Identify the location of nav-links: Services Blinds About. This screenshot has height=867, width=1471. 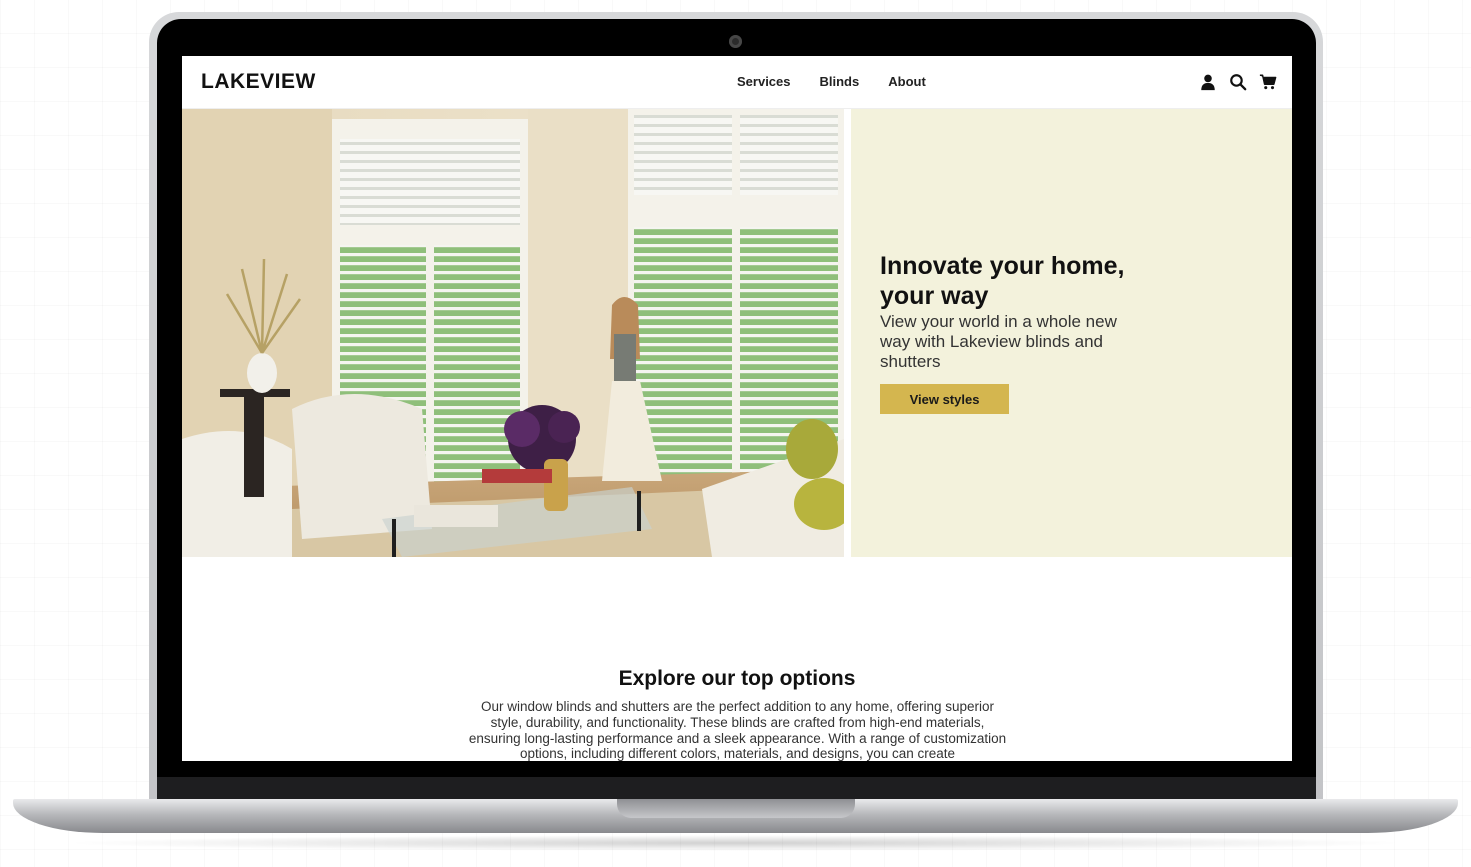
(846, 81).